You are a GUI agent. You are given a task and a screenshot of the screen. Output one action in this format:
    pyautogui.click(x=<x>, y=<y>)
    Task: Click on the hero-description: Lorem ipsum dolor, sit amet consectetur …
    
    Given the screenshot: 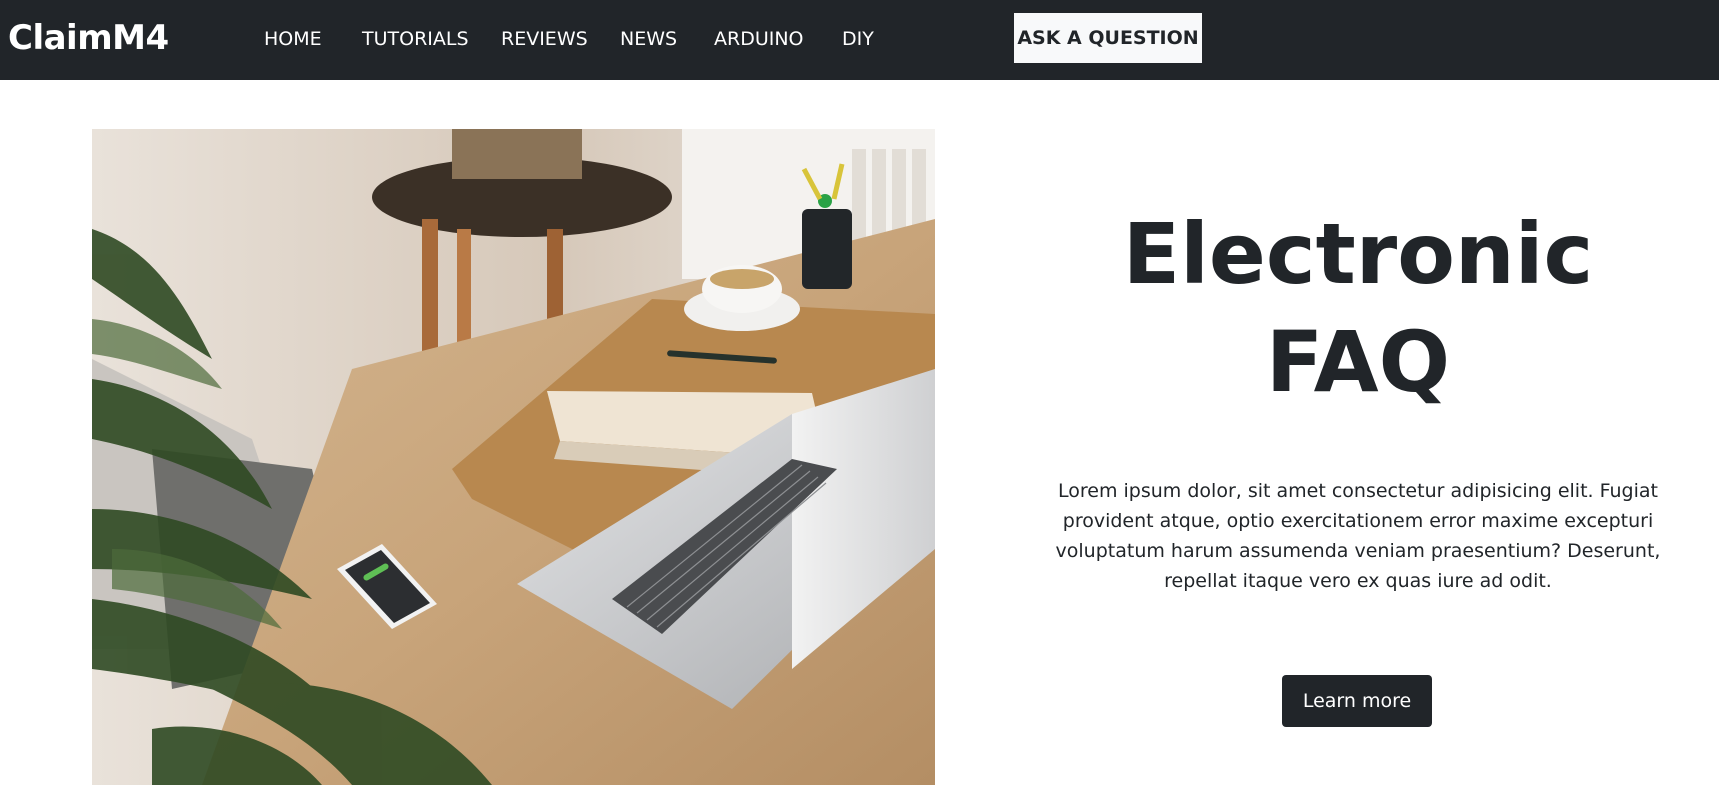 What is the action you would take?
    pyautogui.click(x=1358, y=536)
    